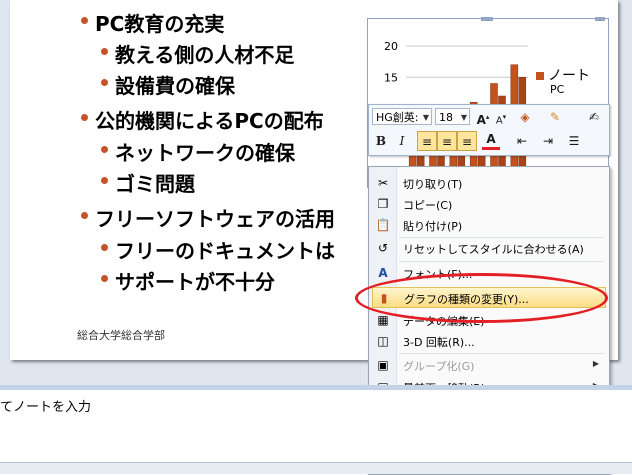 This screenshot has width=632, height=475. What do you see at coordinates (433, 226) in the screenshot?
I see `menu-item-label: 貼り付け(P)` at bounding box center [433, 226].